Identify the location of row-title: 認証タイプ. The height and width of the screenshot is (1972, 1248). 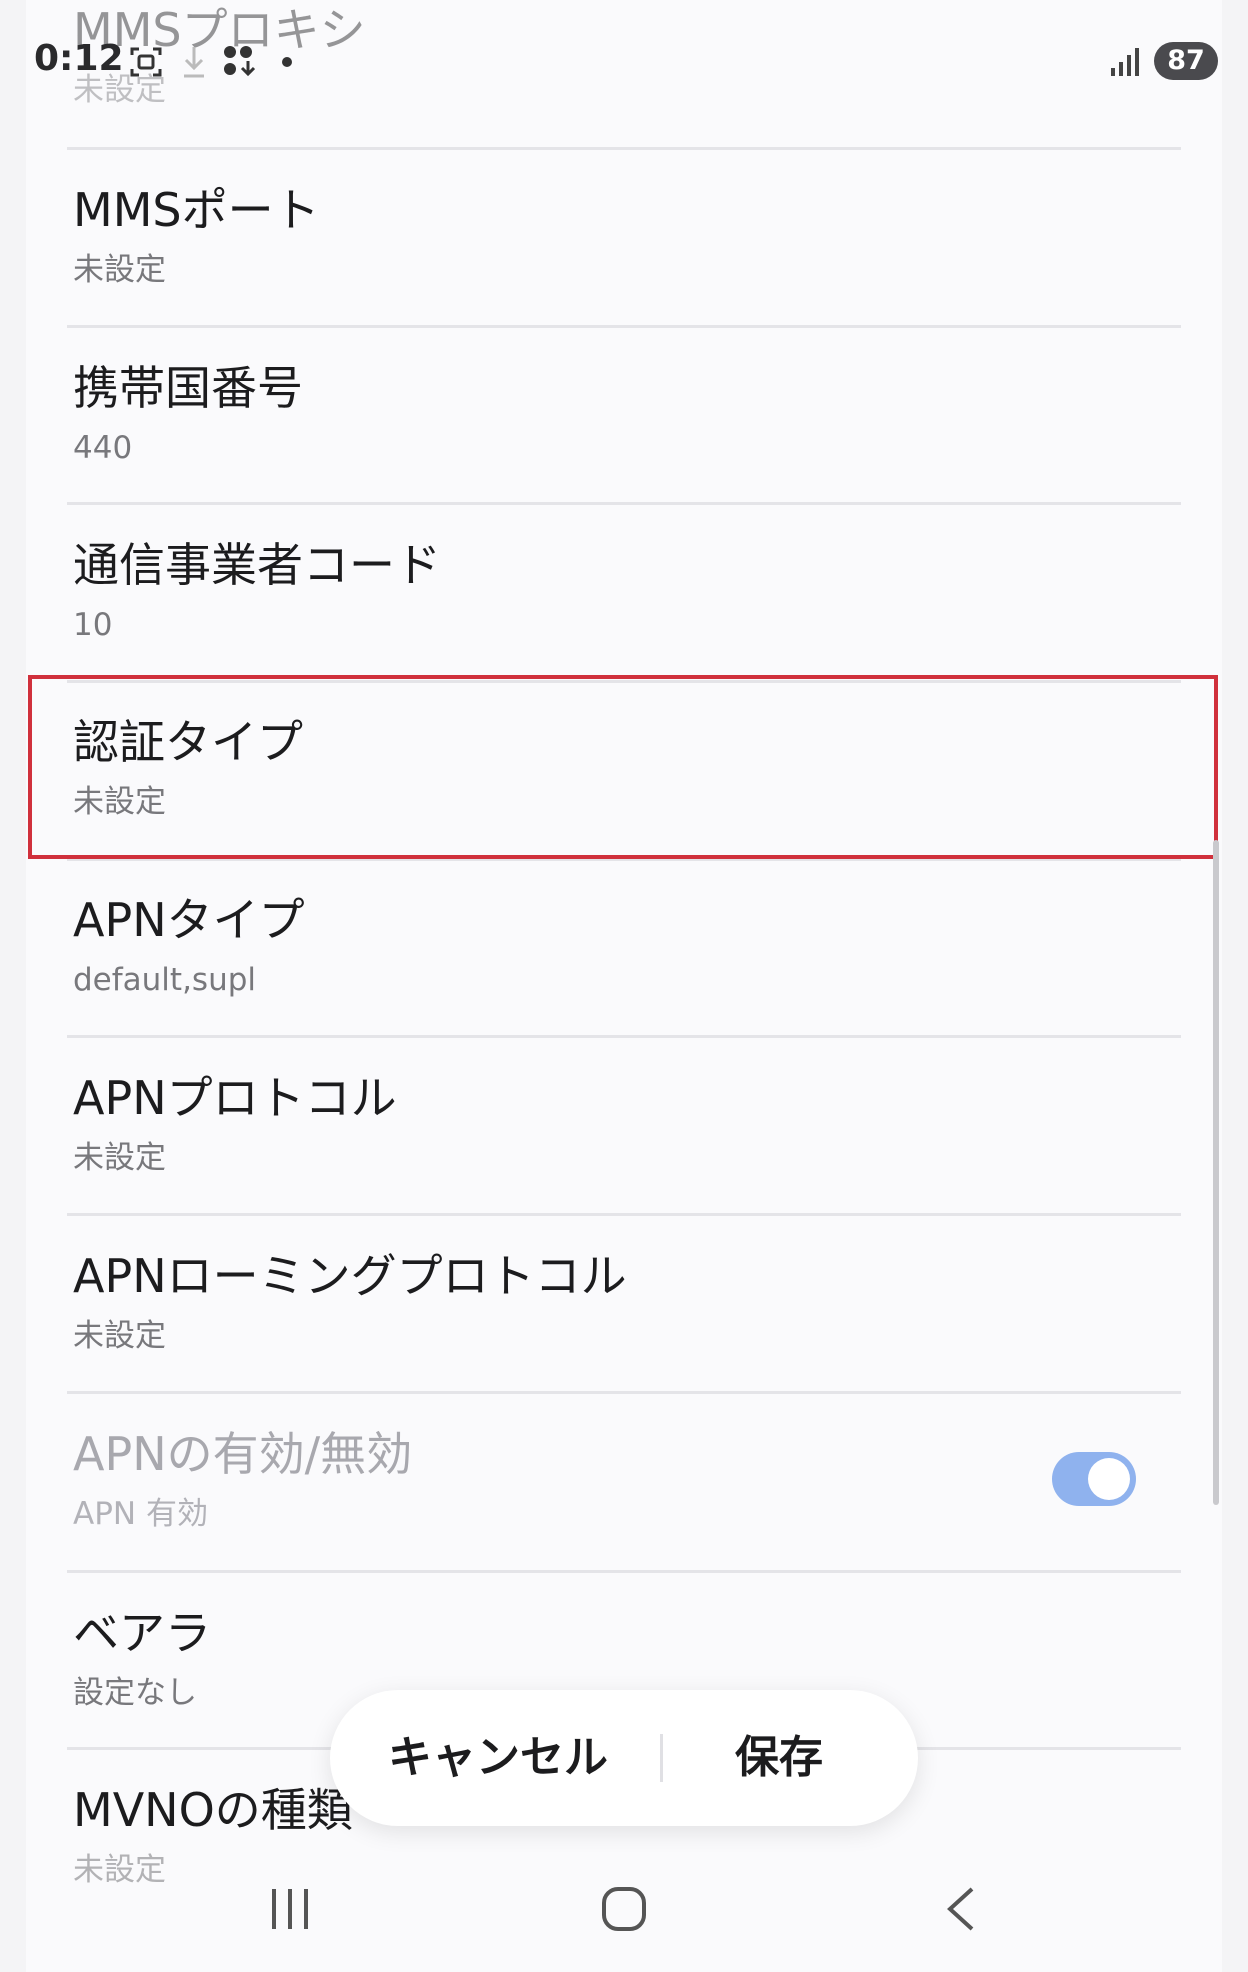
(188, 742).